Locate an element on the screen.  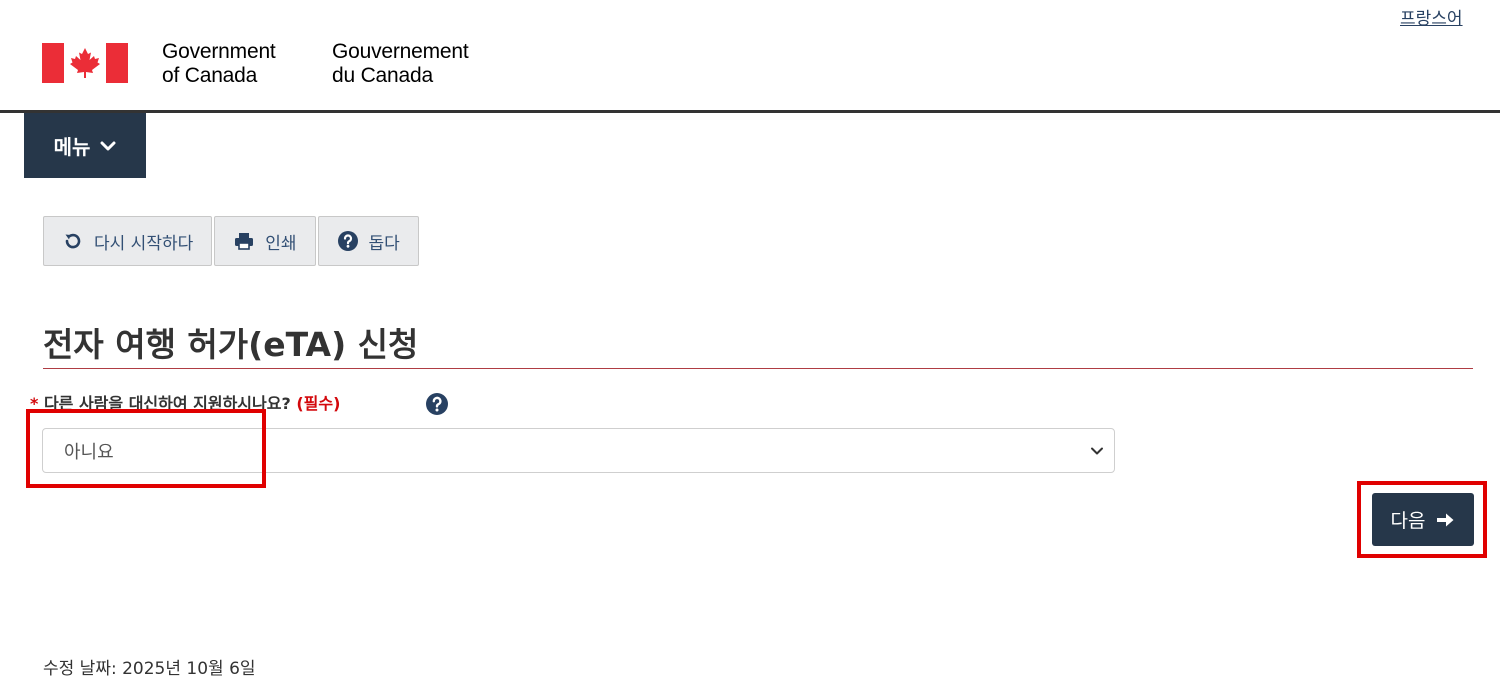
highlight-box-select is located at coordinates (146, 448).